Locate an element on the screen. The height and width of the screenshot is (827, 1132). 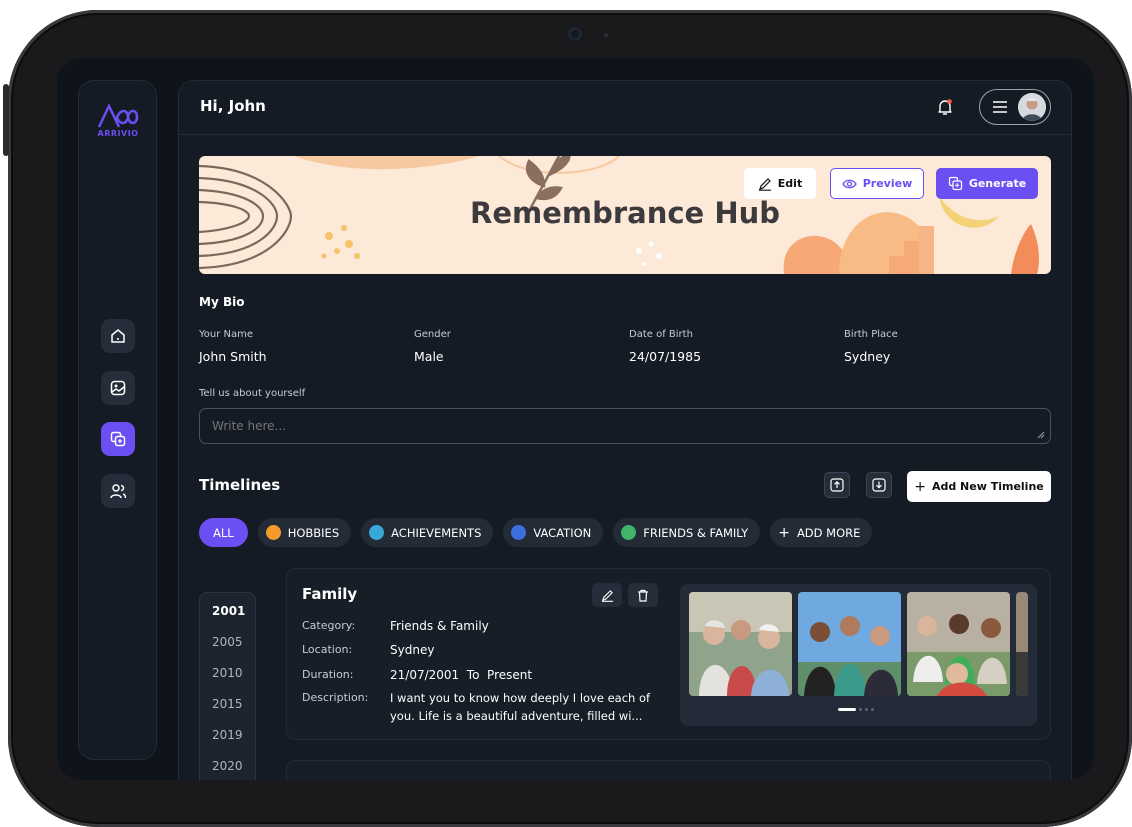
upload-icon is located at coordinates (837, 485).